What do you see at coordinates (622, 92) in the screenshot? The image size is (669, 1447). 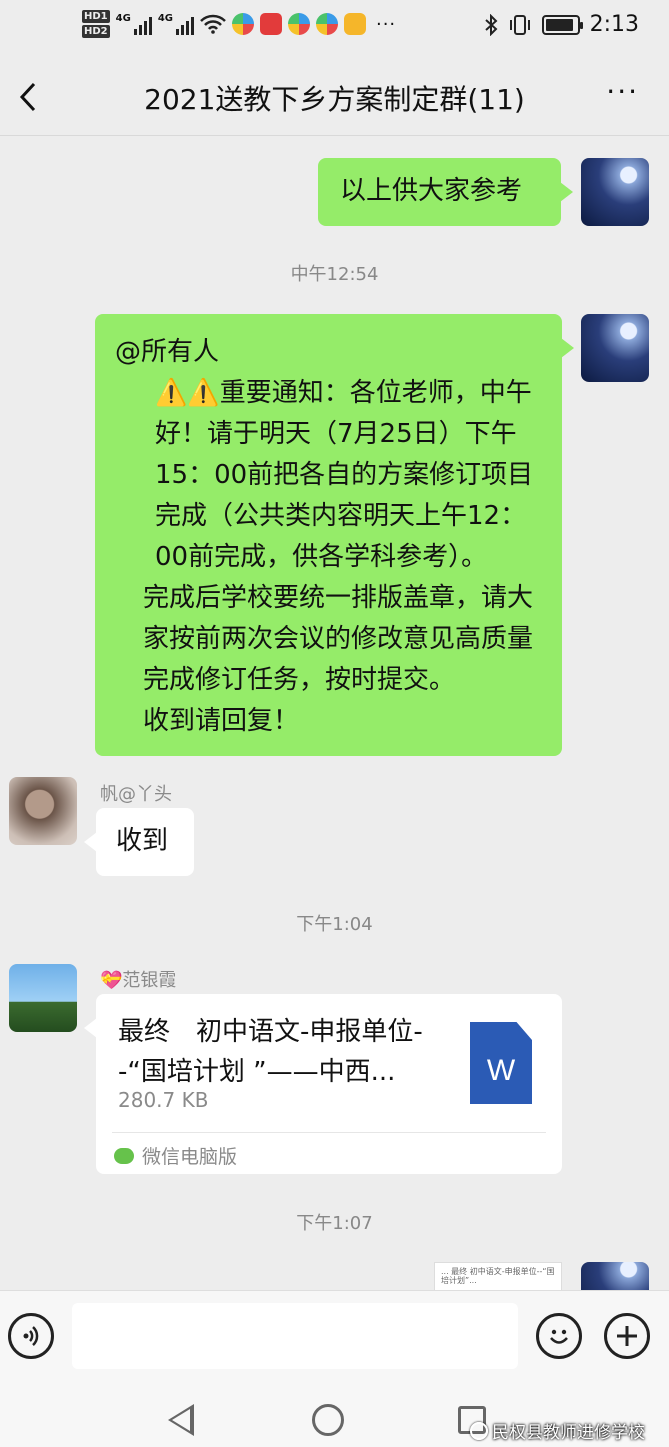 I see `more-options-button: ···` at bounding box center [622, 92].